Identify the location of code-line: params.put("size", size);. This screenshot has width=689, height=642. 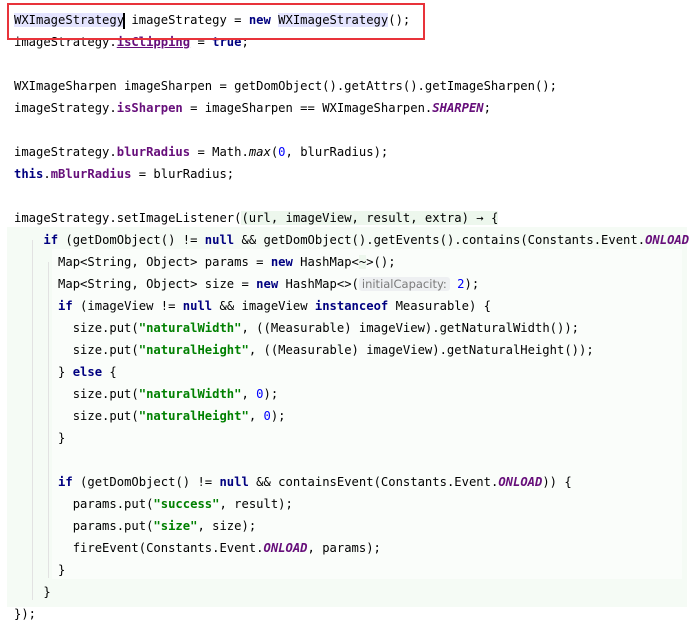
(135, 526).